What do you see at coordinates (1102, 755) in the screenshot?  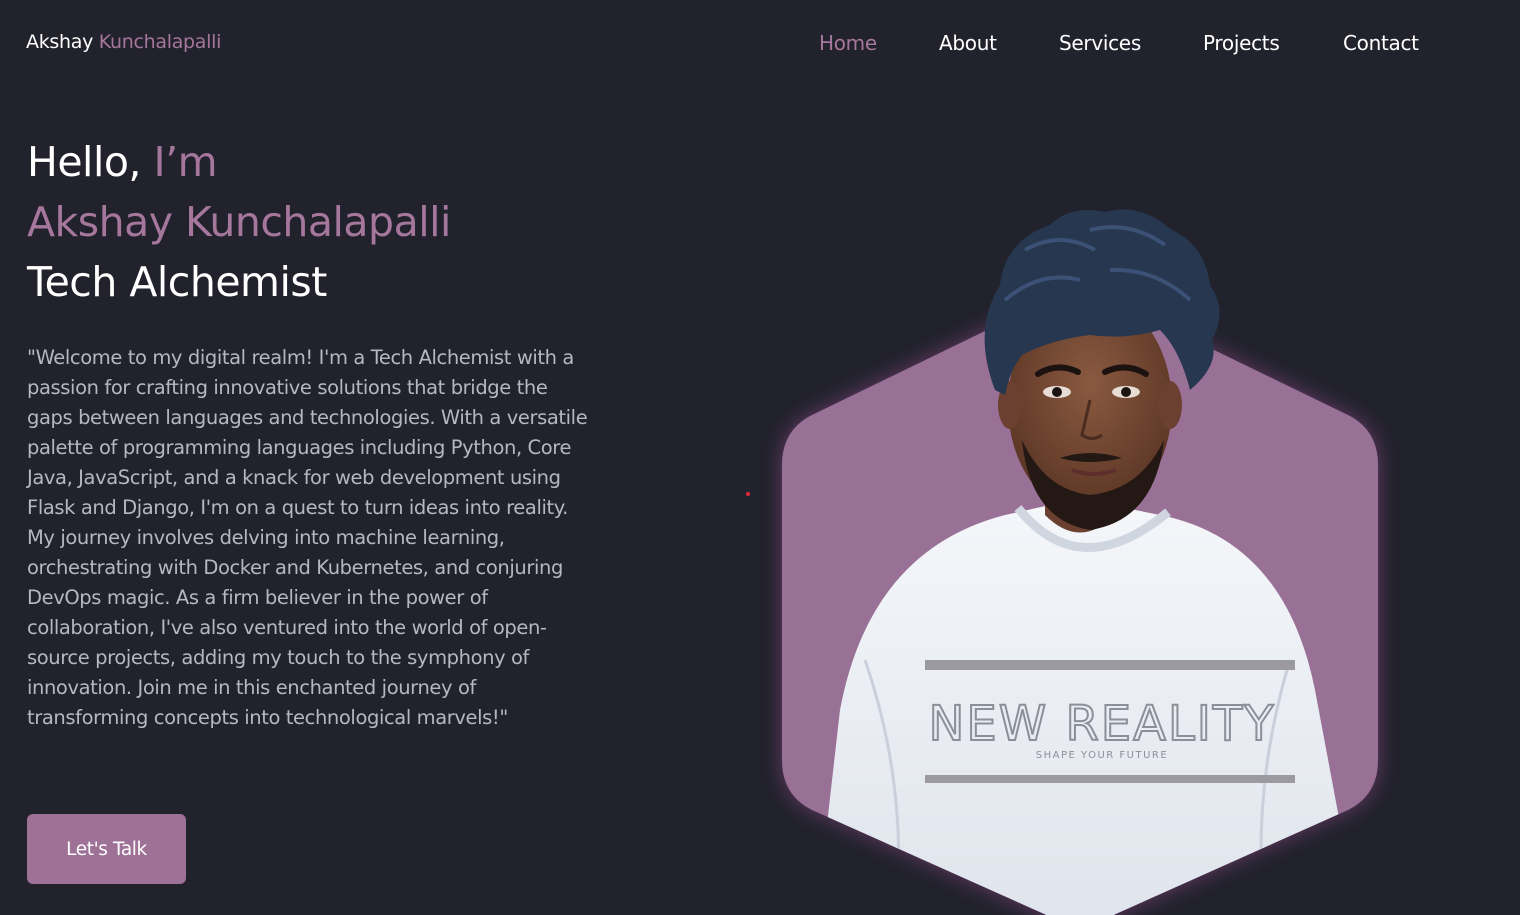 I see `shirt-subprint: SHAPE YOUR FUTURE` at bounding box center [1102, 755].